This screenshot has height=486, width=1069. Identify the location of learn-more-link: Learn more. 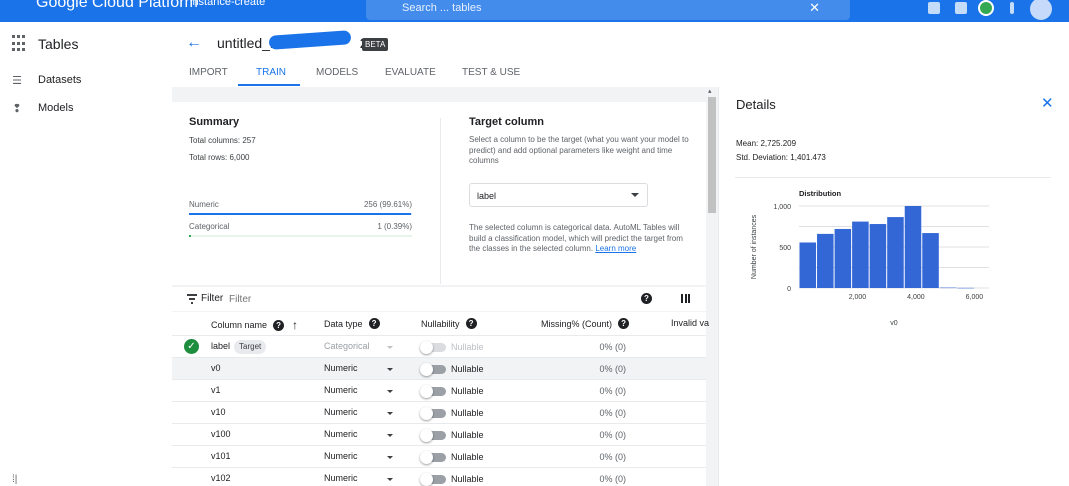
(615, 248).